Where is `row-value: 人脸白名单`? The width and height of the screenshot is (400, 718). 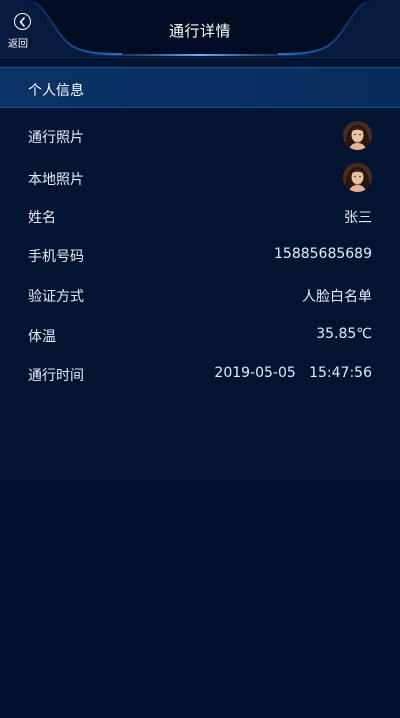
row-value: 人脸白名单 is located at coordinates (337, 297).